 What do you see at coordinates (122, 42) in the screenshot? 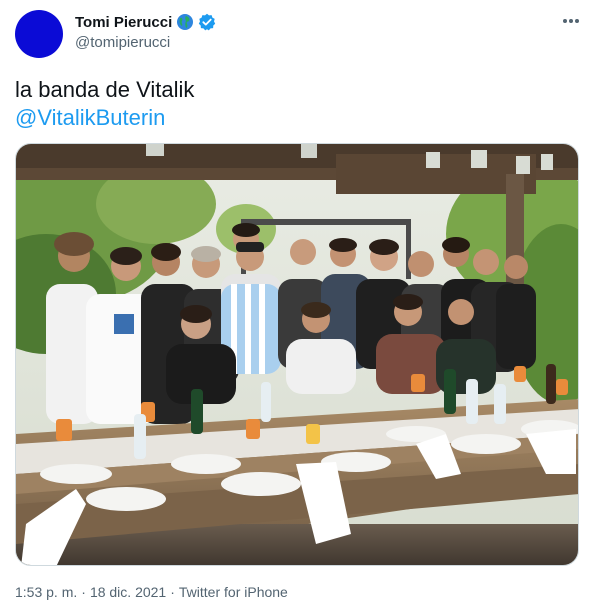
I see `author-handle: @tomipierucci` at bounding box center [122, 42].